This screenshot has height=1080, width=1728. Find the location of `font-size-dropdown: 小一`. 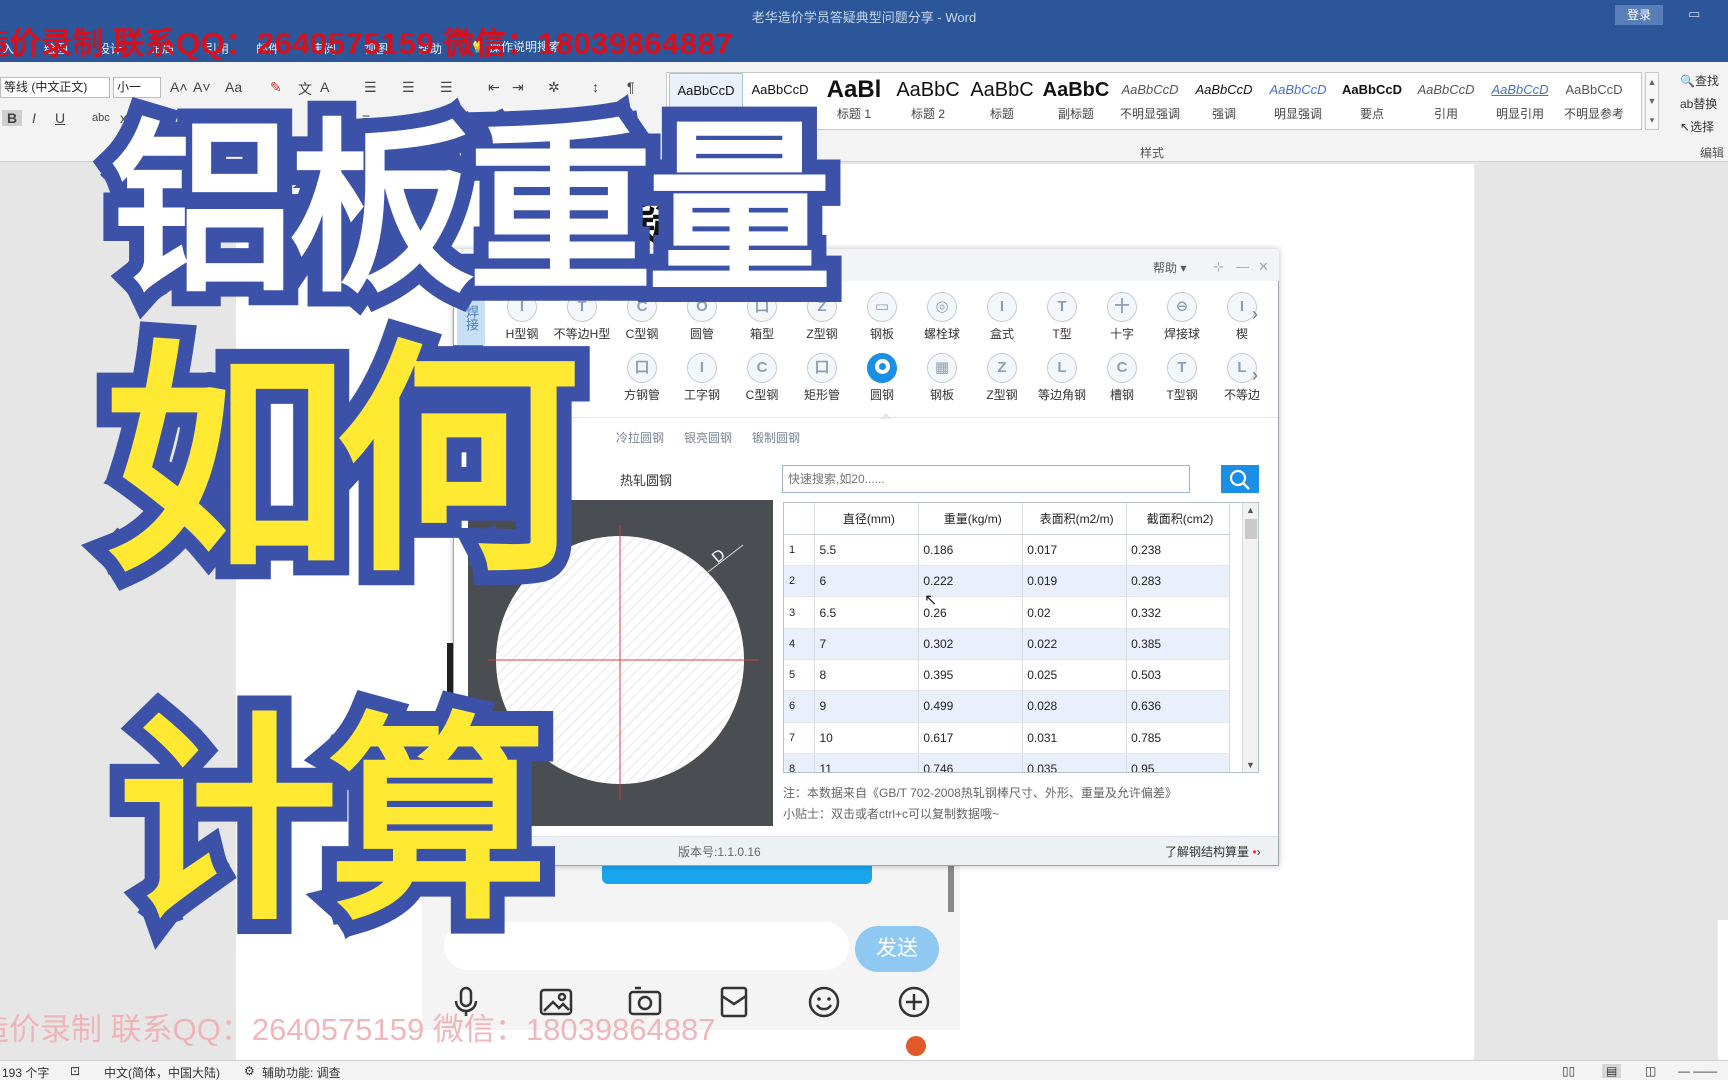

font-size-dropdown: 小一 is located at coordinates (137, 87).